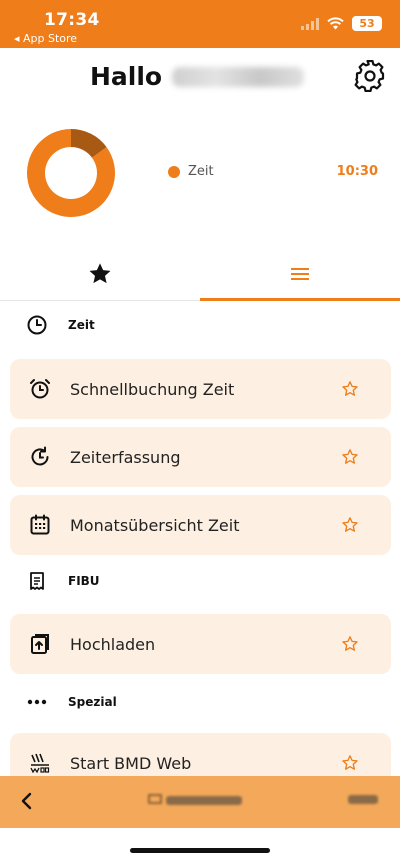 This screenshot has width=400, height=863. I want to click on status-bar: 17:34 ◂ App Store 53, so click(200, 24).